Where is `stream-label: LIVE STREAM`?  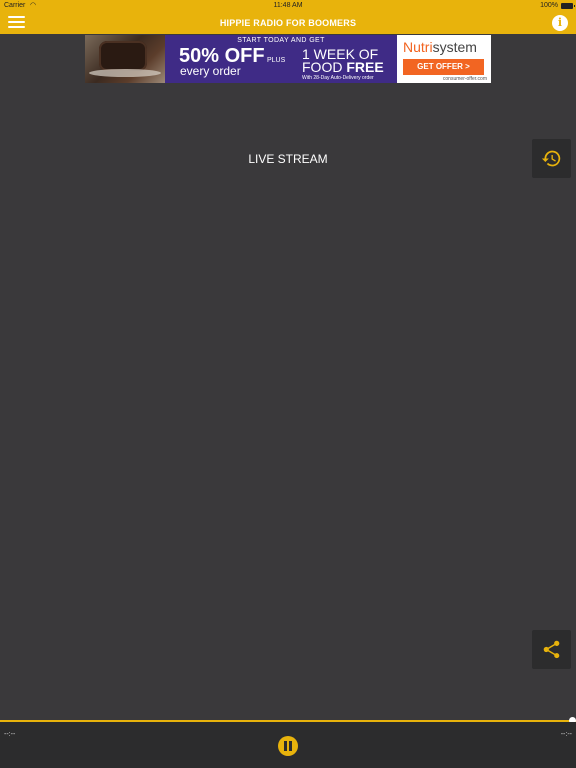
stream-label: LIVE STREAM is located at coordinates (288, 159).